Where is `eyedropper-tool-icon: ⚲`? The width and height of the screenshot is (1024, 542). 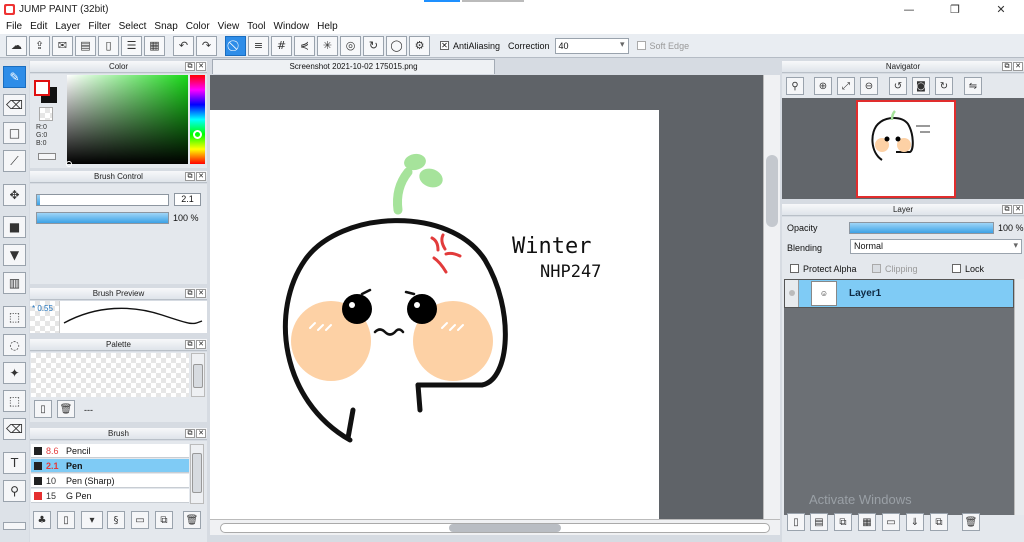
eyedropper-tool-icon: ⚲ is located at coordinates (14, 491).